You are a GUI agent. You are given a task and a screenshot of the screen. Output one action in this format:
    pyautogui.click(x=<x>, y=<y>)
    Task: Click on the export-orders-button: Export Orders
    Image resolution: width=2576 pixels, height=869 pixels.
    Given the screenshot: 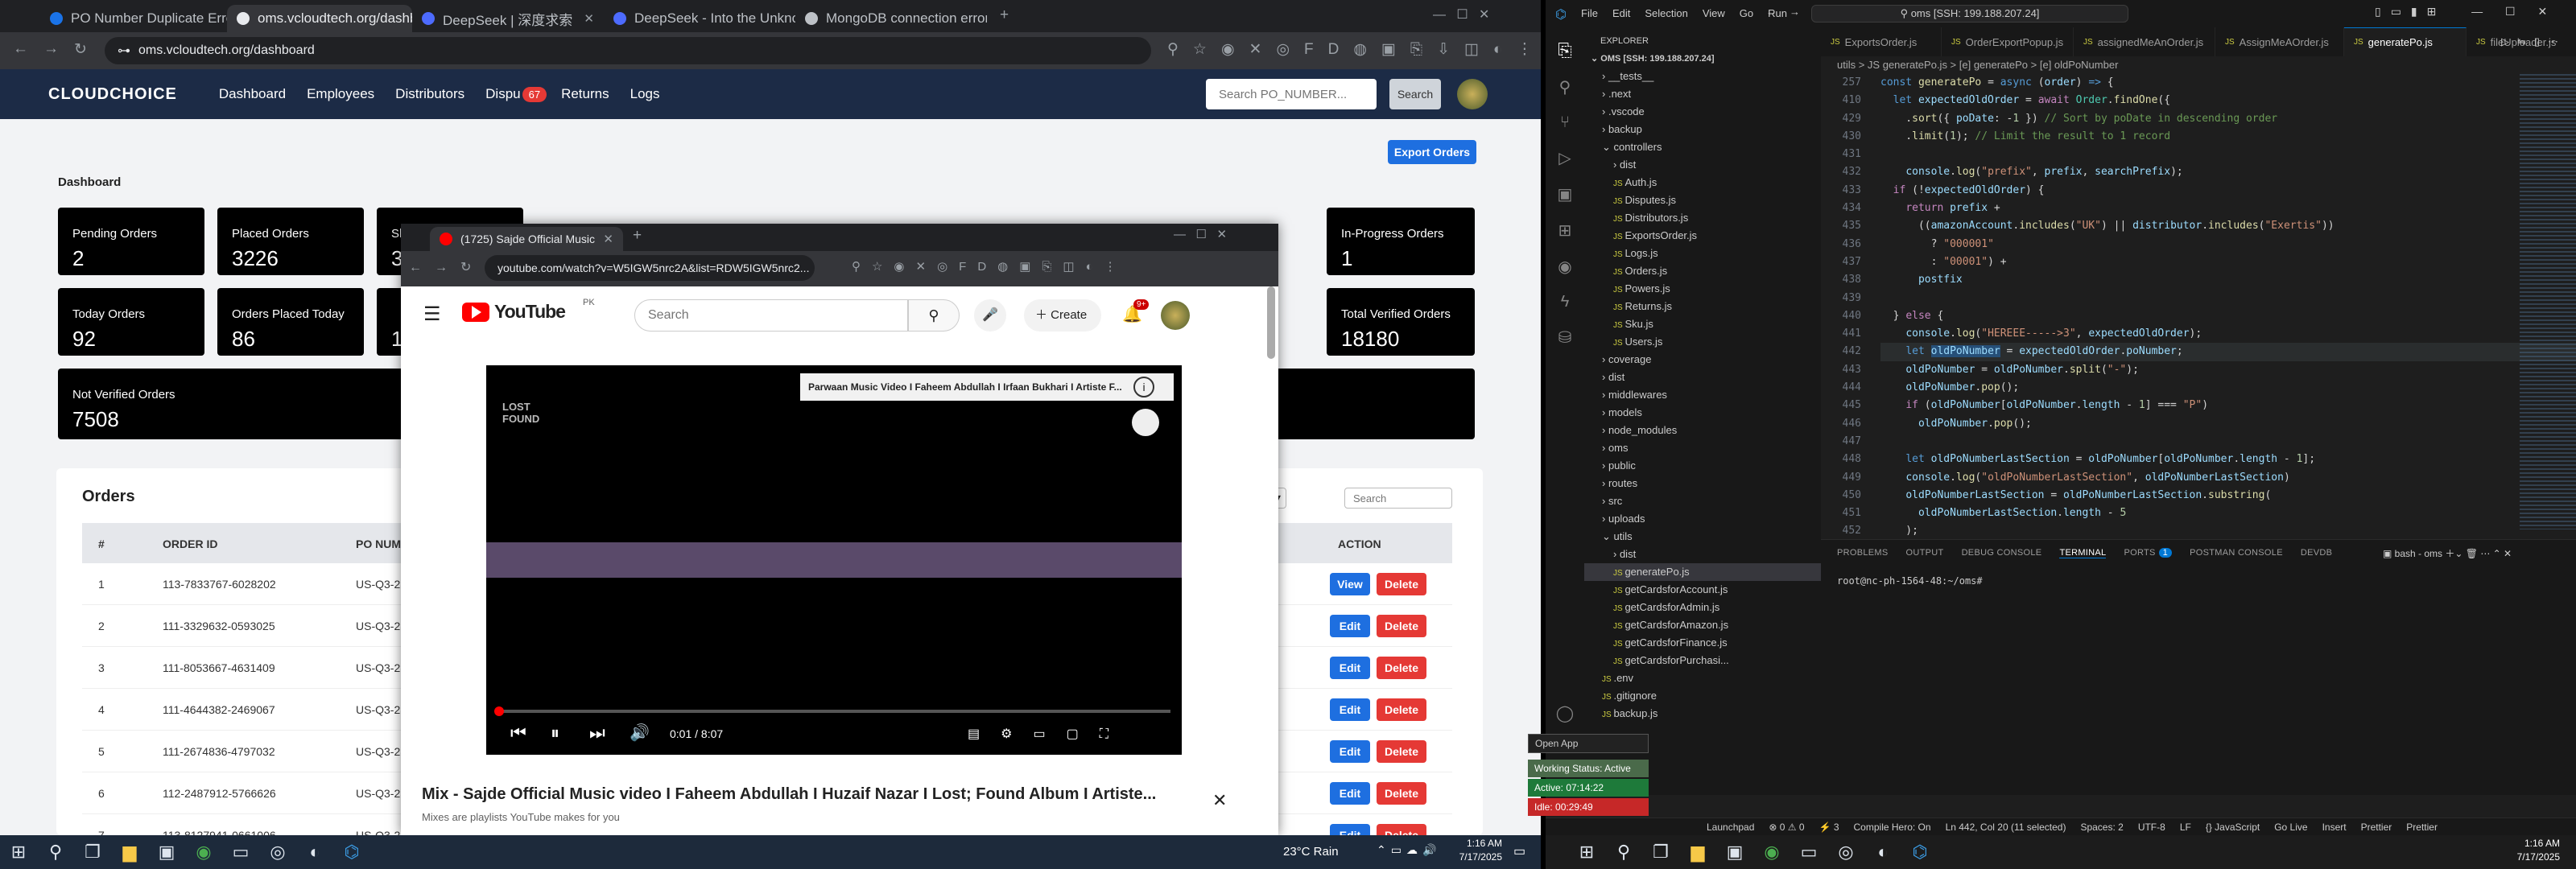 What is the action you would take?
    pyautogui.click(x=1432, y=152)
    